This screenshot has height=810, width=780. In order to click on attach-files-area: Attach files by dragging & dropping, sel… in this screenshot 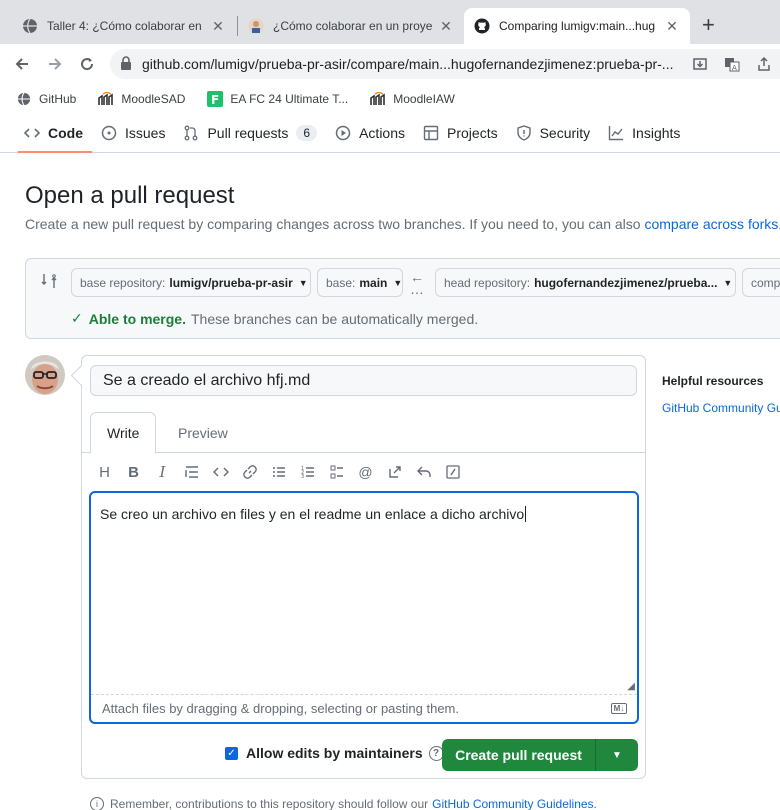, I will do `click(364, 708)`.